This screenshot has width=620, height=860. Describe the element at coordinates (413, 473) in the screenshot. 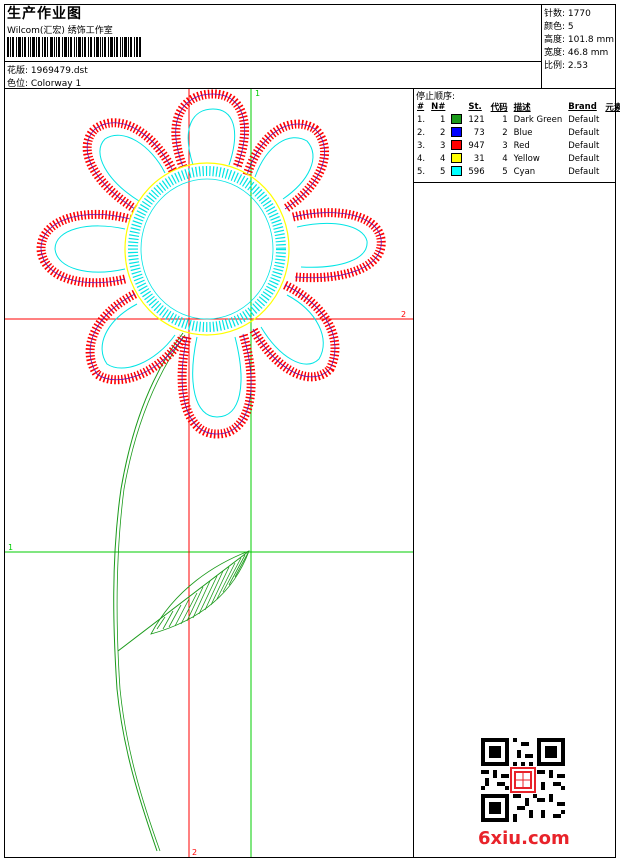

I see `legend-divider` at that location.